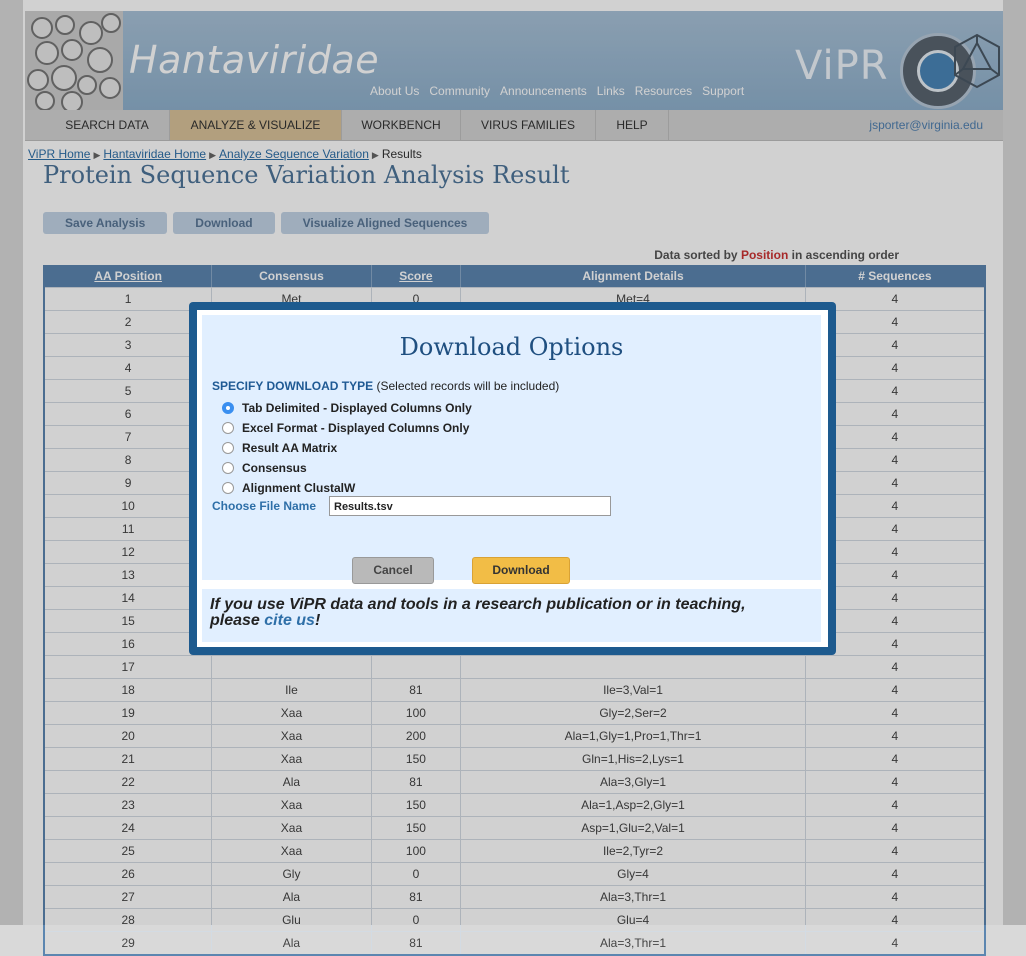 The height and width of the screenshot is (956, 1026). I want to click on option-label: Alignment ClustalW, so click(299, 488).